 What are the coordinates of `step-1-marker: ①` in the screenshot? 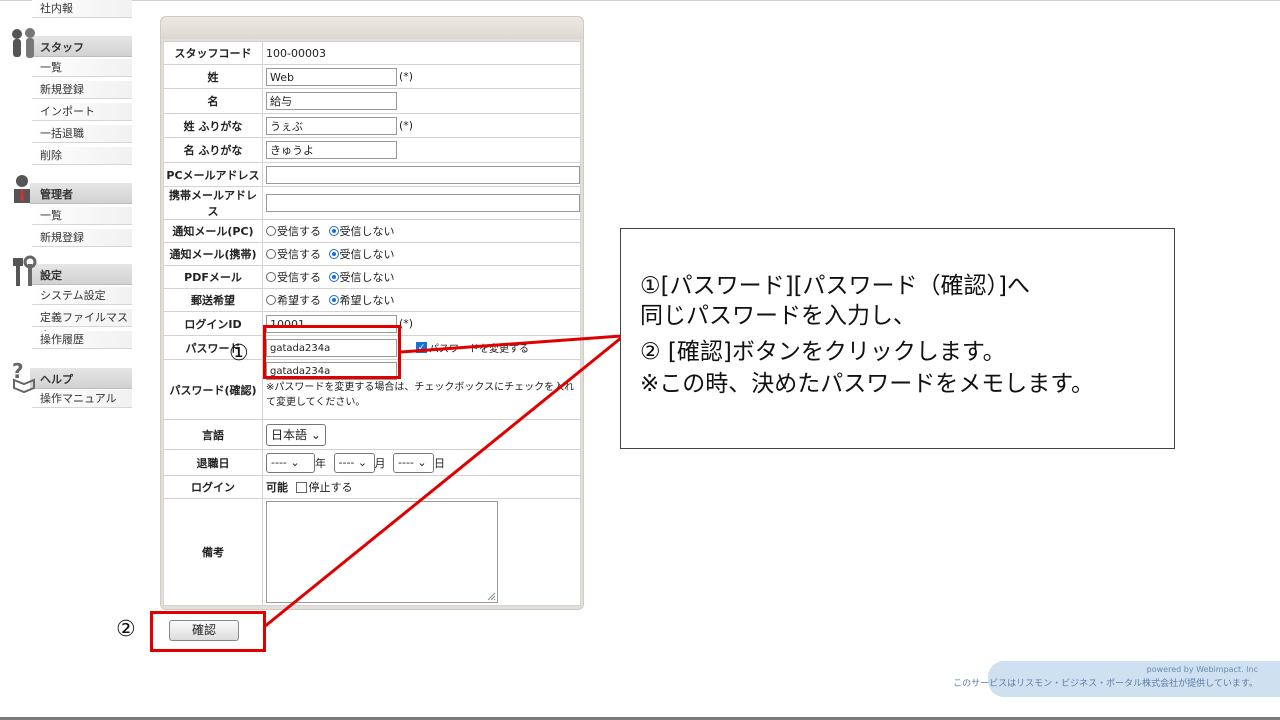 It's located at (239, 353).